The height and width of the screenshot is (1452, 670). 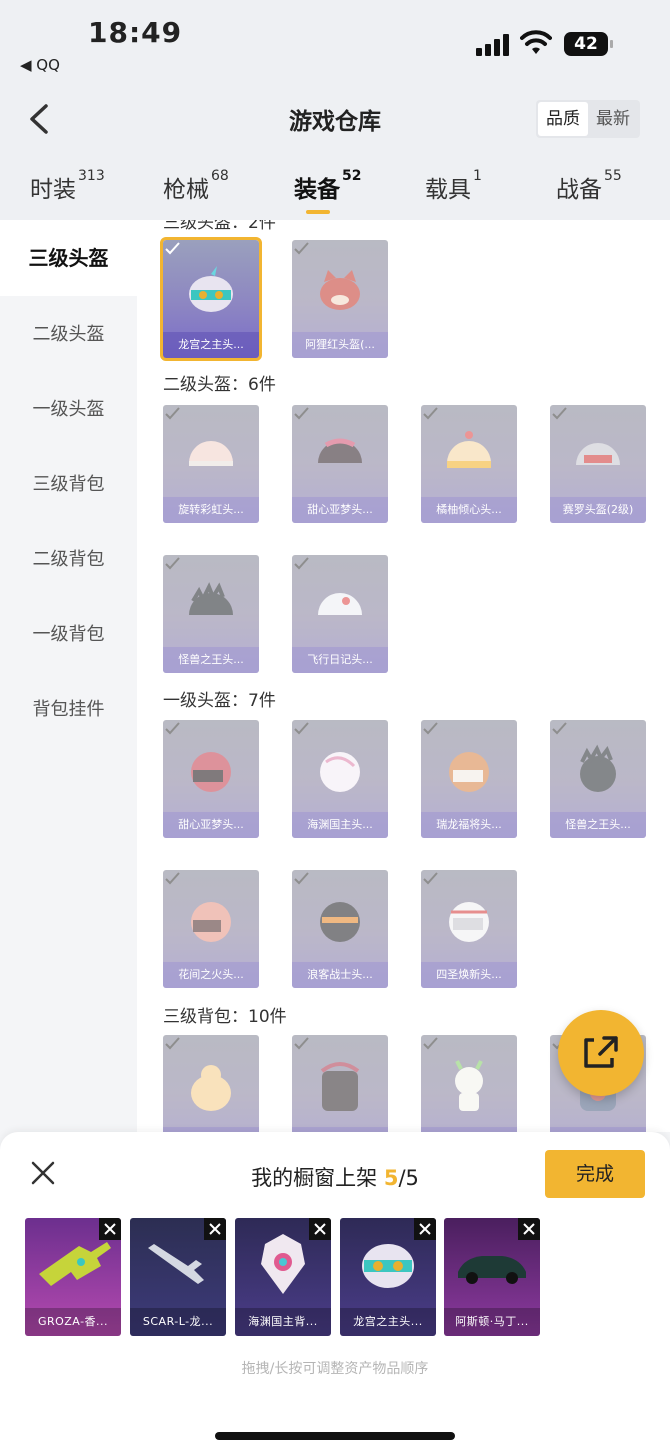 I want to click on sidebar-item-level1-backpack: 一级背包, so click(x=68, y=633).